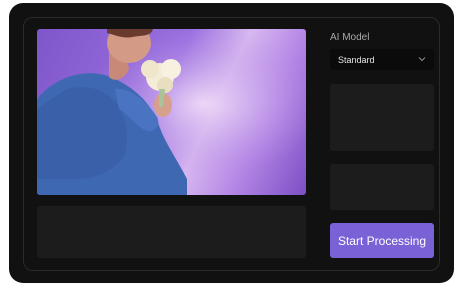  What do you see at coordinates (382, 187) in the screenshot?
I see `settings-panel-lower` at bounding box center [382, 187].